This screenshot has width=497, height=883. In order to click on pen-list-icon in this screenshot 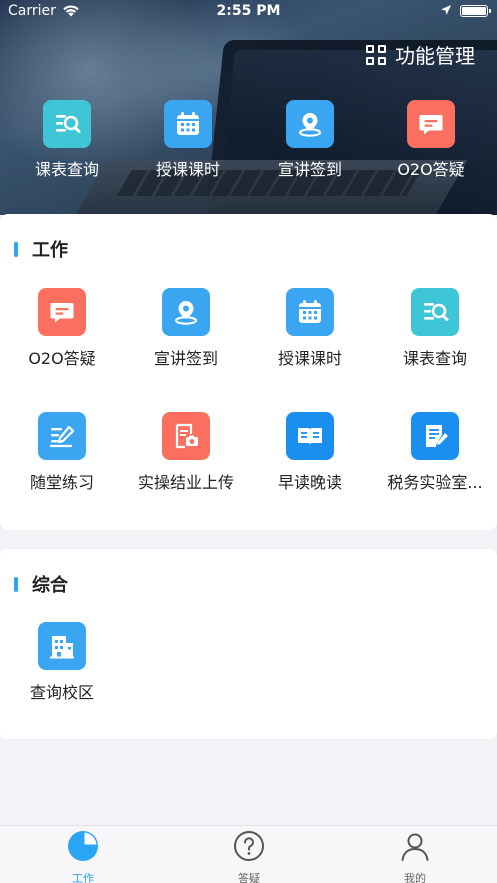, I will do `click(62, 436)`.